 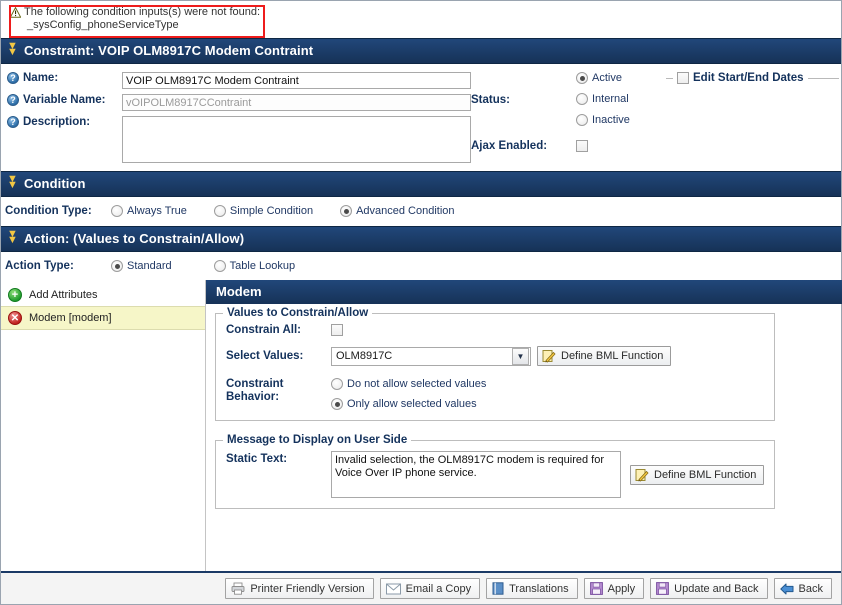 What do you see at coordinates (63, 295) in the screenshot?
I see `add-attributes-label: Add Attributes` at bounding box center [63, 295].